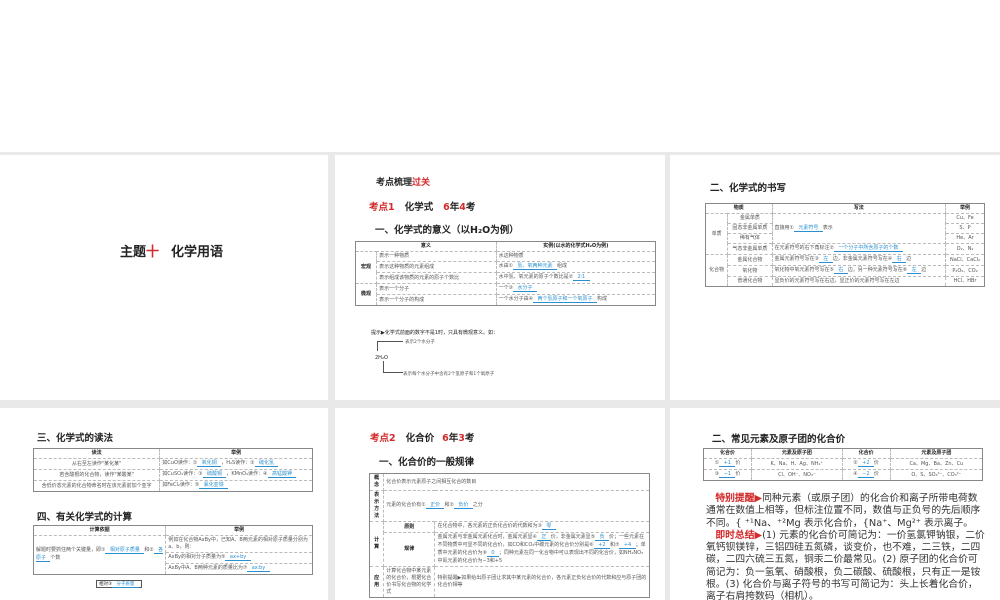 This screenshot has width=1000, height=600. Describe the element at coordinates (182, 474) in the screenshot. I see `cell-text: 如CuSO₄读作：③` at that location.